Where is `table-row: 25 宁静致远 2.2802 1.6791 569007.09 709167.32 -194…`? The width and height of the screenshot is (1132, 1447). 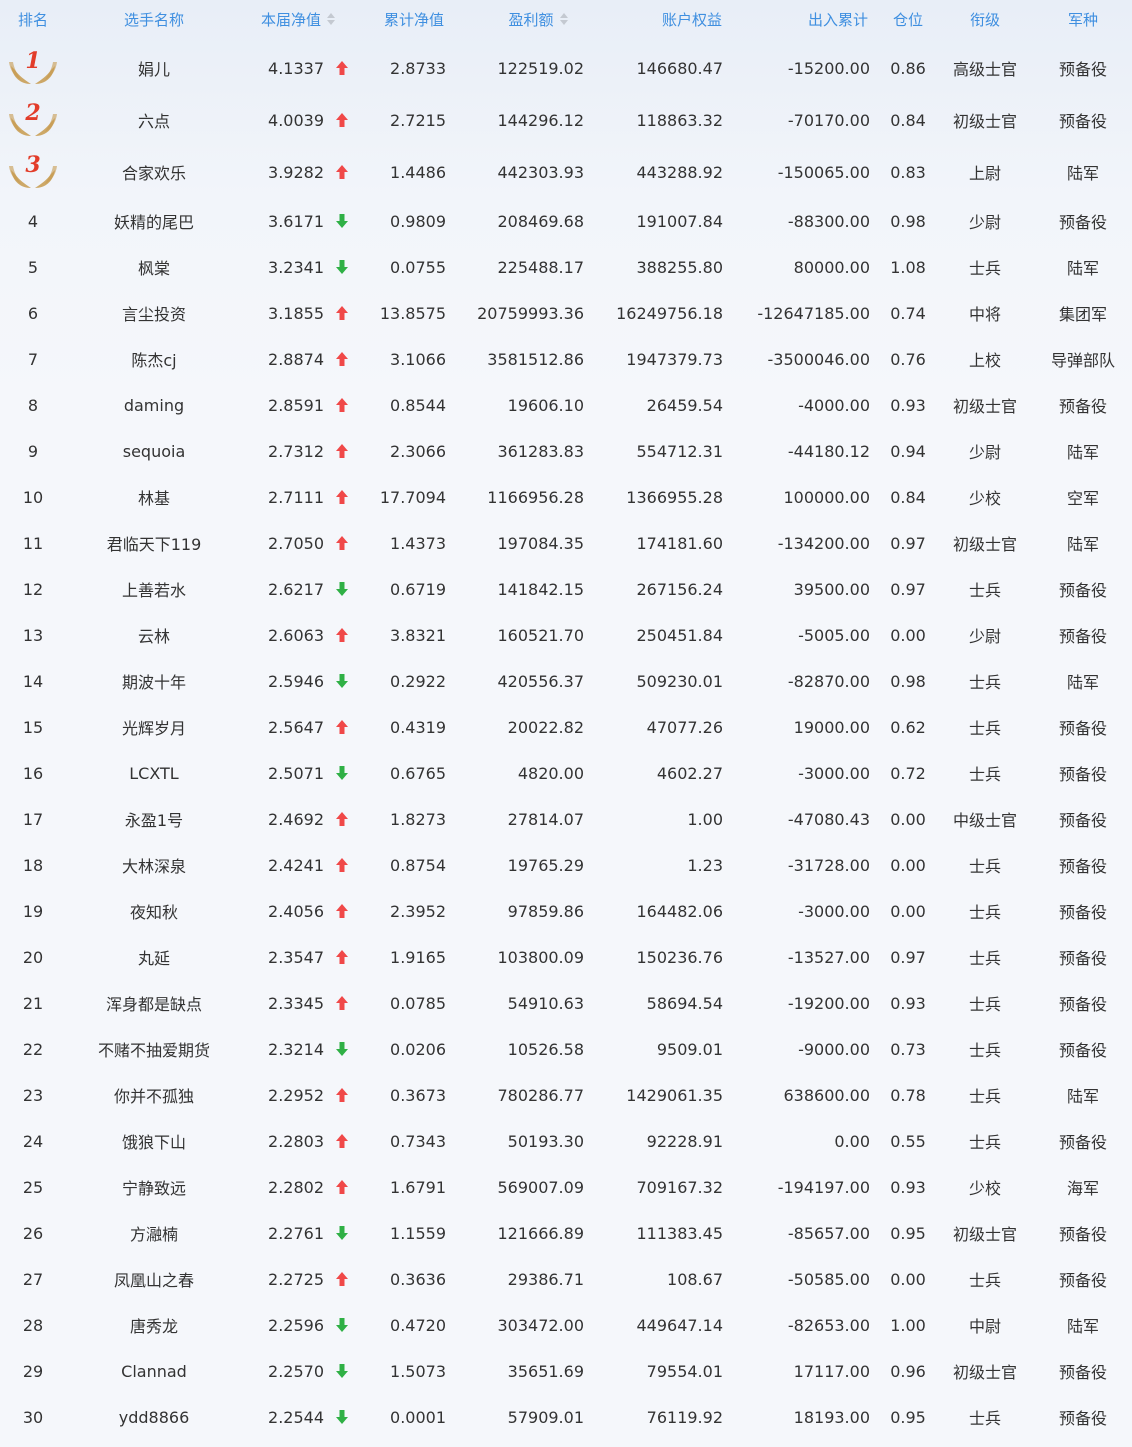
table-row: 25 宁静致远 2.2802 1.6791 569007.09 709167.32 -194… is located at coordinates (566, 1187).